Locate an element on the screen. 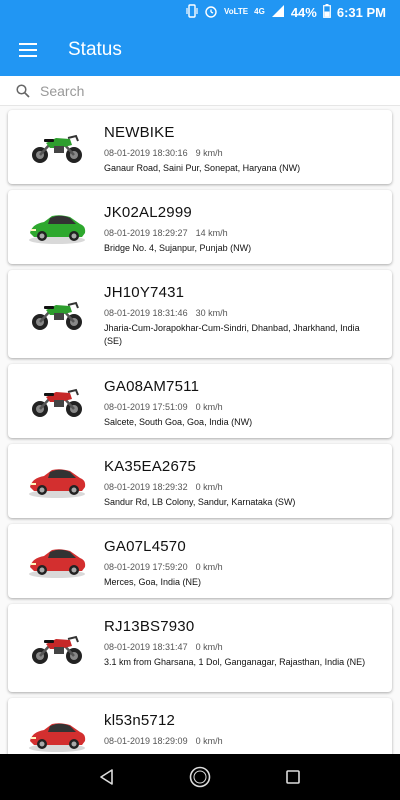 Image resolution: width=400 pixels, height=800 pixels. home-circle-icon is located at coordinates (200, 777).